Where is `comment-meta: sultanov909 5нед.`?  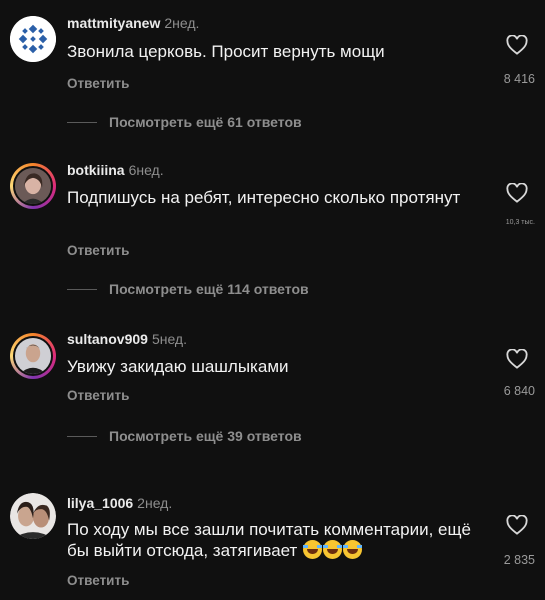 comment-meta: sultanov909 5нед. is located at coordinates (127, 339).